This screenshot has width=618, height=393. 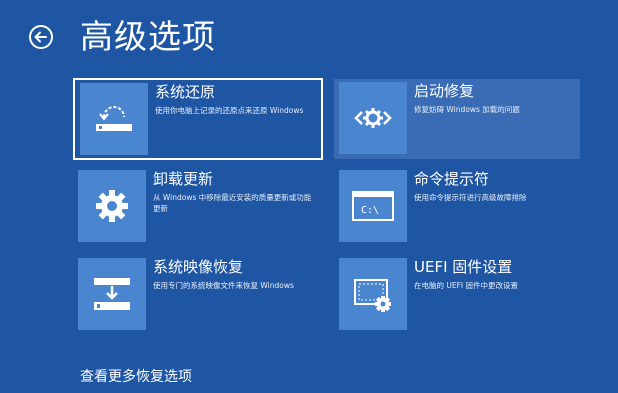 I want to click on option-startup-repair: 启动修复 修复妨碍 Windows 加载的问题, so click(x=457, y=119).